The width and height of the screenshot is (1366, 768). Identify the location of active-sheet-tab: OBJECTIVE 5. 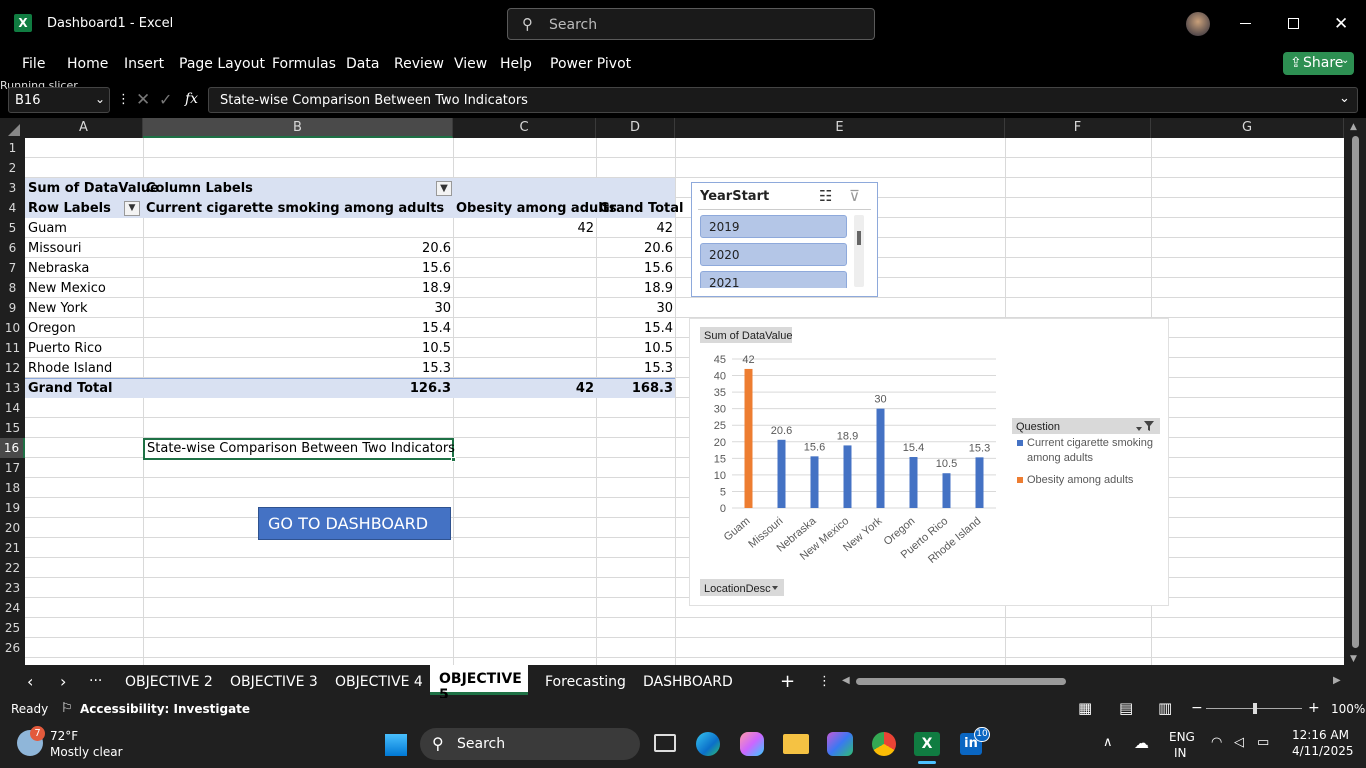
(479, 684).